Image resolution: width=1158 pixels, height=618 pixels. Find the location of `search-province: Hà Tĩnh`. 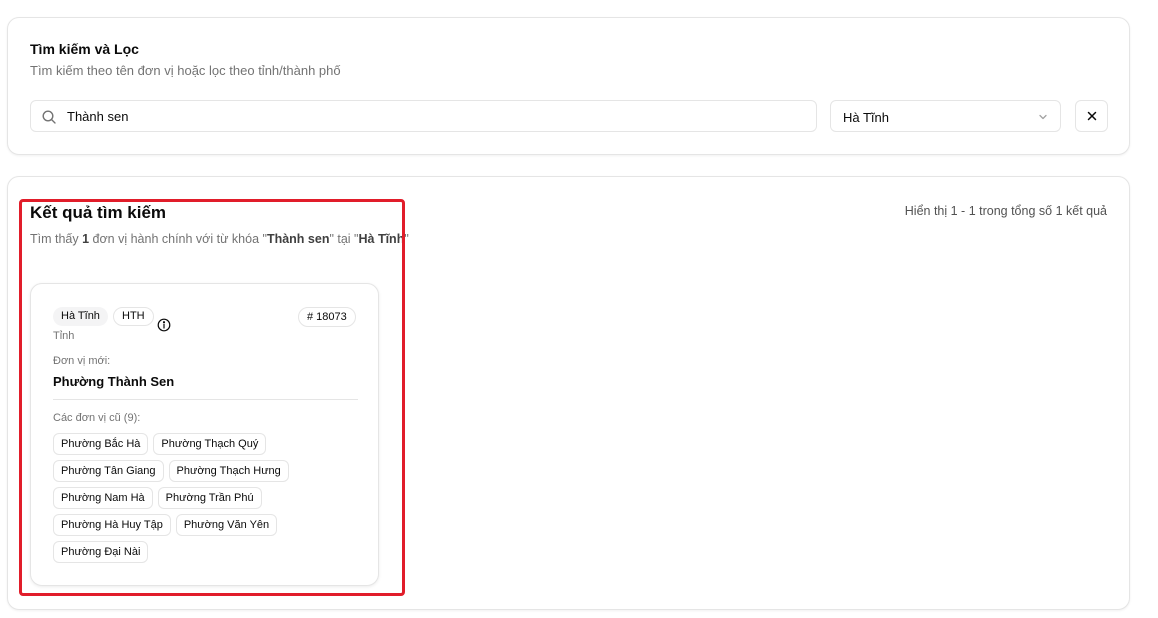

search-province: Hà Tĩnh is located at coordinates (381, 239).